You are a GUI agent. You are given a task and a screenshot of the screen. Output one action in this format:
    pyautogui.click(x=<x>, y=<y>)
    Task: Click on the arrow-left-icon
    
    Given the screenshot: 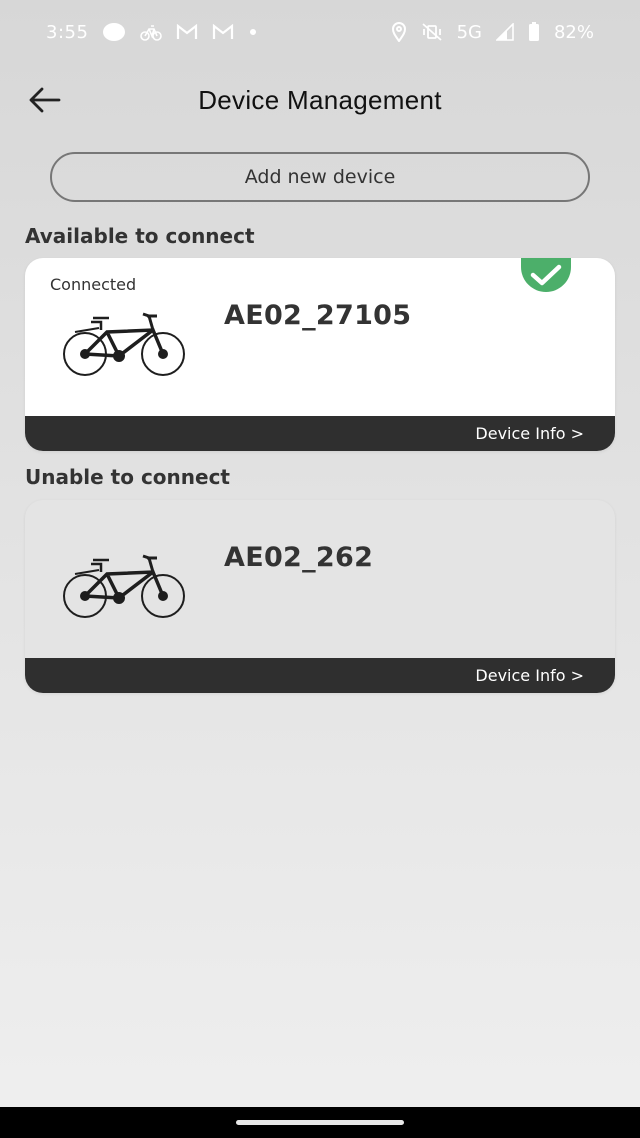 What is the action you would take?
    pyautogui.click(x=45, y=100)
    